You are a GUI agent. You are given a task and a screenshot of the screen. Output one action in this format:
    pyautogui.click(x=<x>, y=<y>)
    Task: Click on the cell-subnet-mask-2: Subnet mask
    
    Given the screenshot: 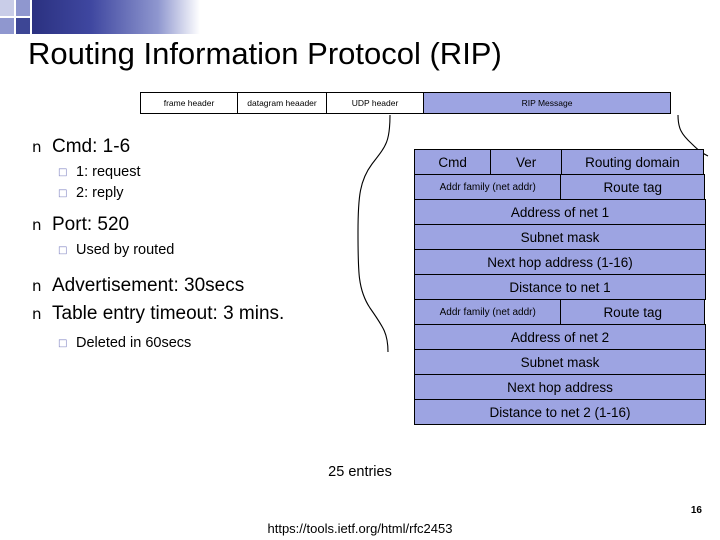 What is the action you would take?
    pyautogui.click(x=560, y=362)
    